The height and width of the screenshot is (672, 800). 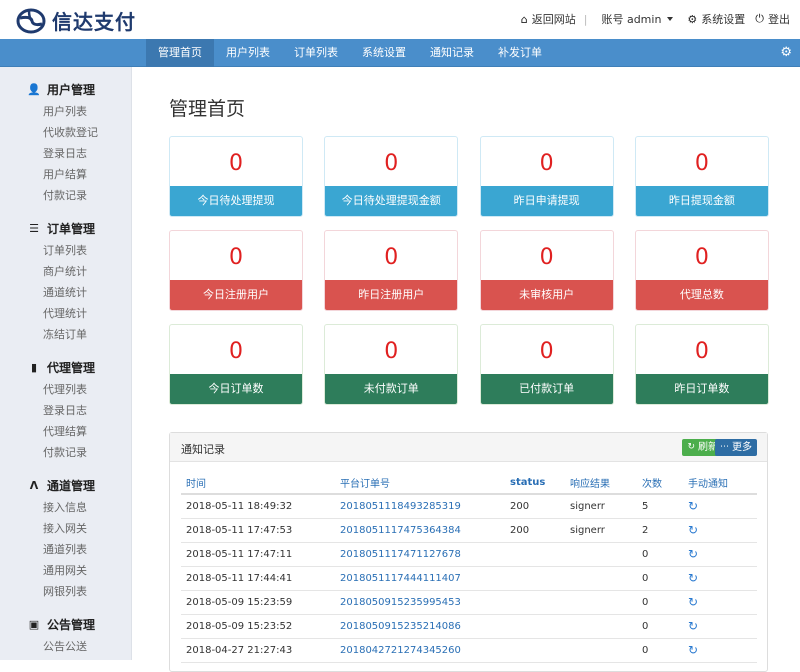 What do you see at coordinates (701, 176) in the screenshot?
I see `stat-card: 0 昨日提现金额` at bounding box center [701, 176].